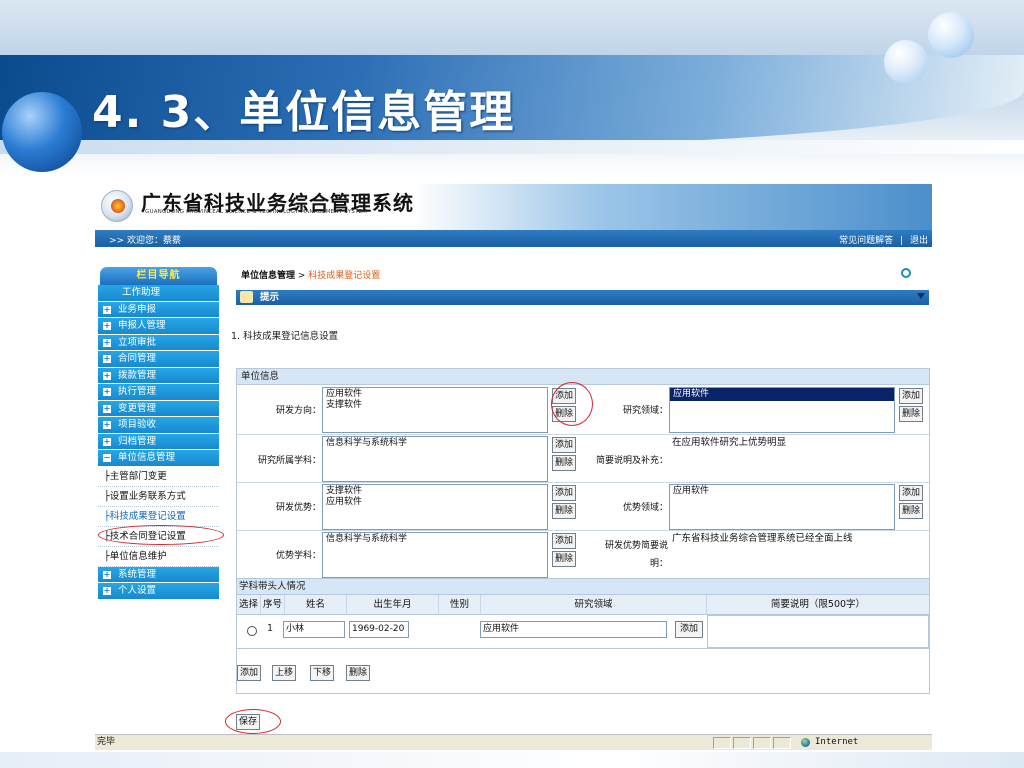 The image size is (1024, 768). What do you see at coordinates (921, 296) in the screenshot?
I see `collapse-arrow-icon` at bounding box center [921, 296].